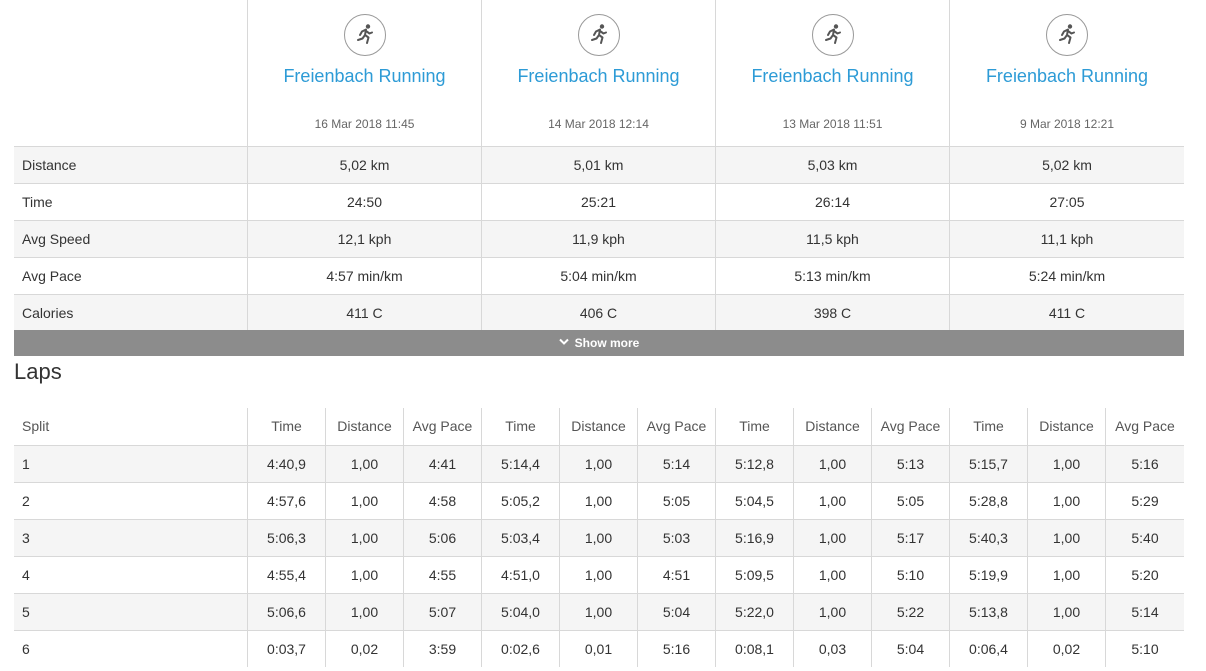 The width and height of the screenshot is (1206, 671). Describe the element at coordinates (833, 239) in the screenshot. I see `row-value: 11,5 kph` at that location.